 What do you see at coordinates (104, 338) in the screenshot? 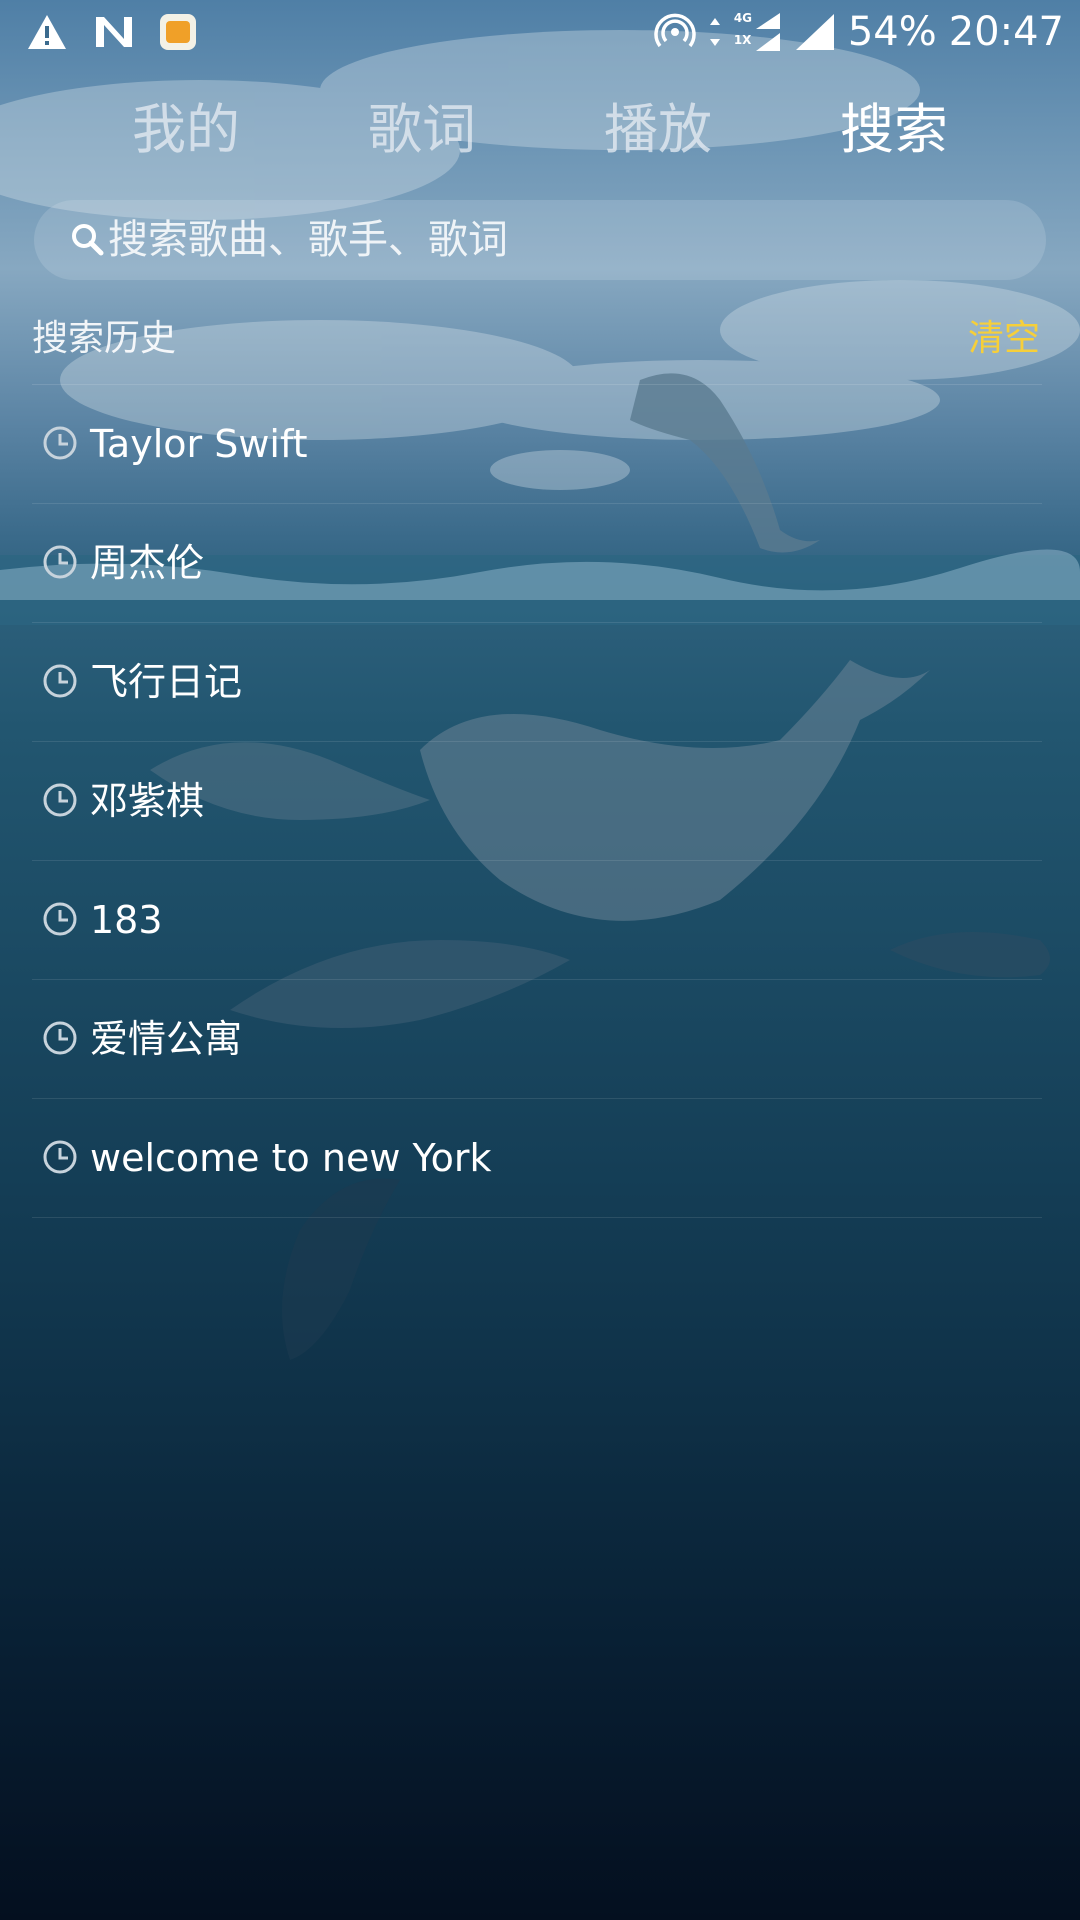
I see `search-history-title: 搜索历史` at bounding box center [104, 338].